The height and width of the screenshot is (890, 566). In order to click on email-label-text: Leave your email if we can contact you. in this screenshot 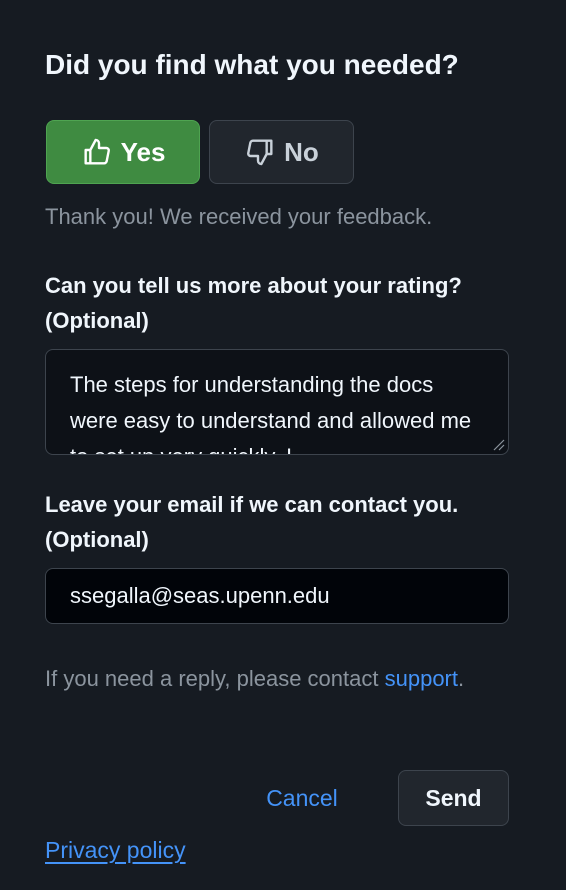, I will do `click(252, 504)`.